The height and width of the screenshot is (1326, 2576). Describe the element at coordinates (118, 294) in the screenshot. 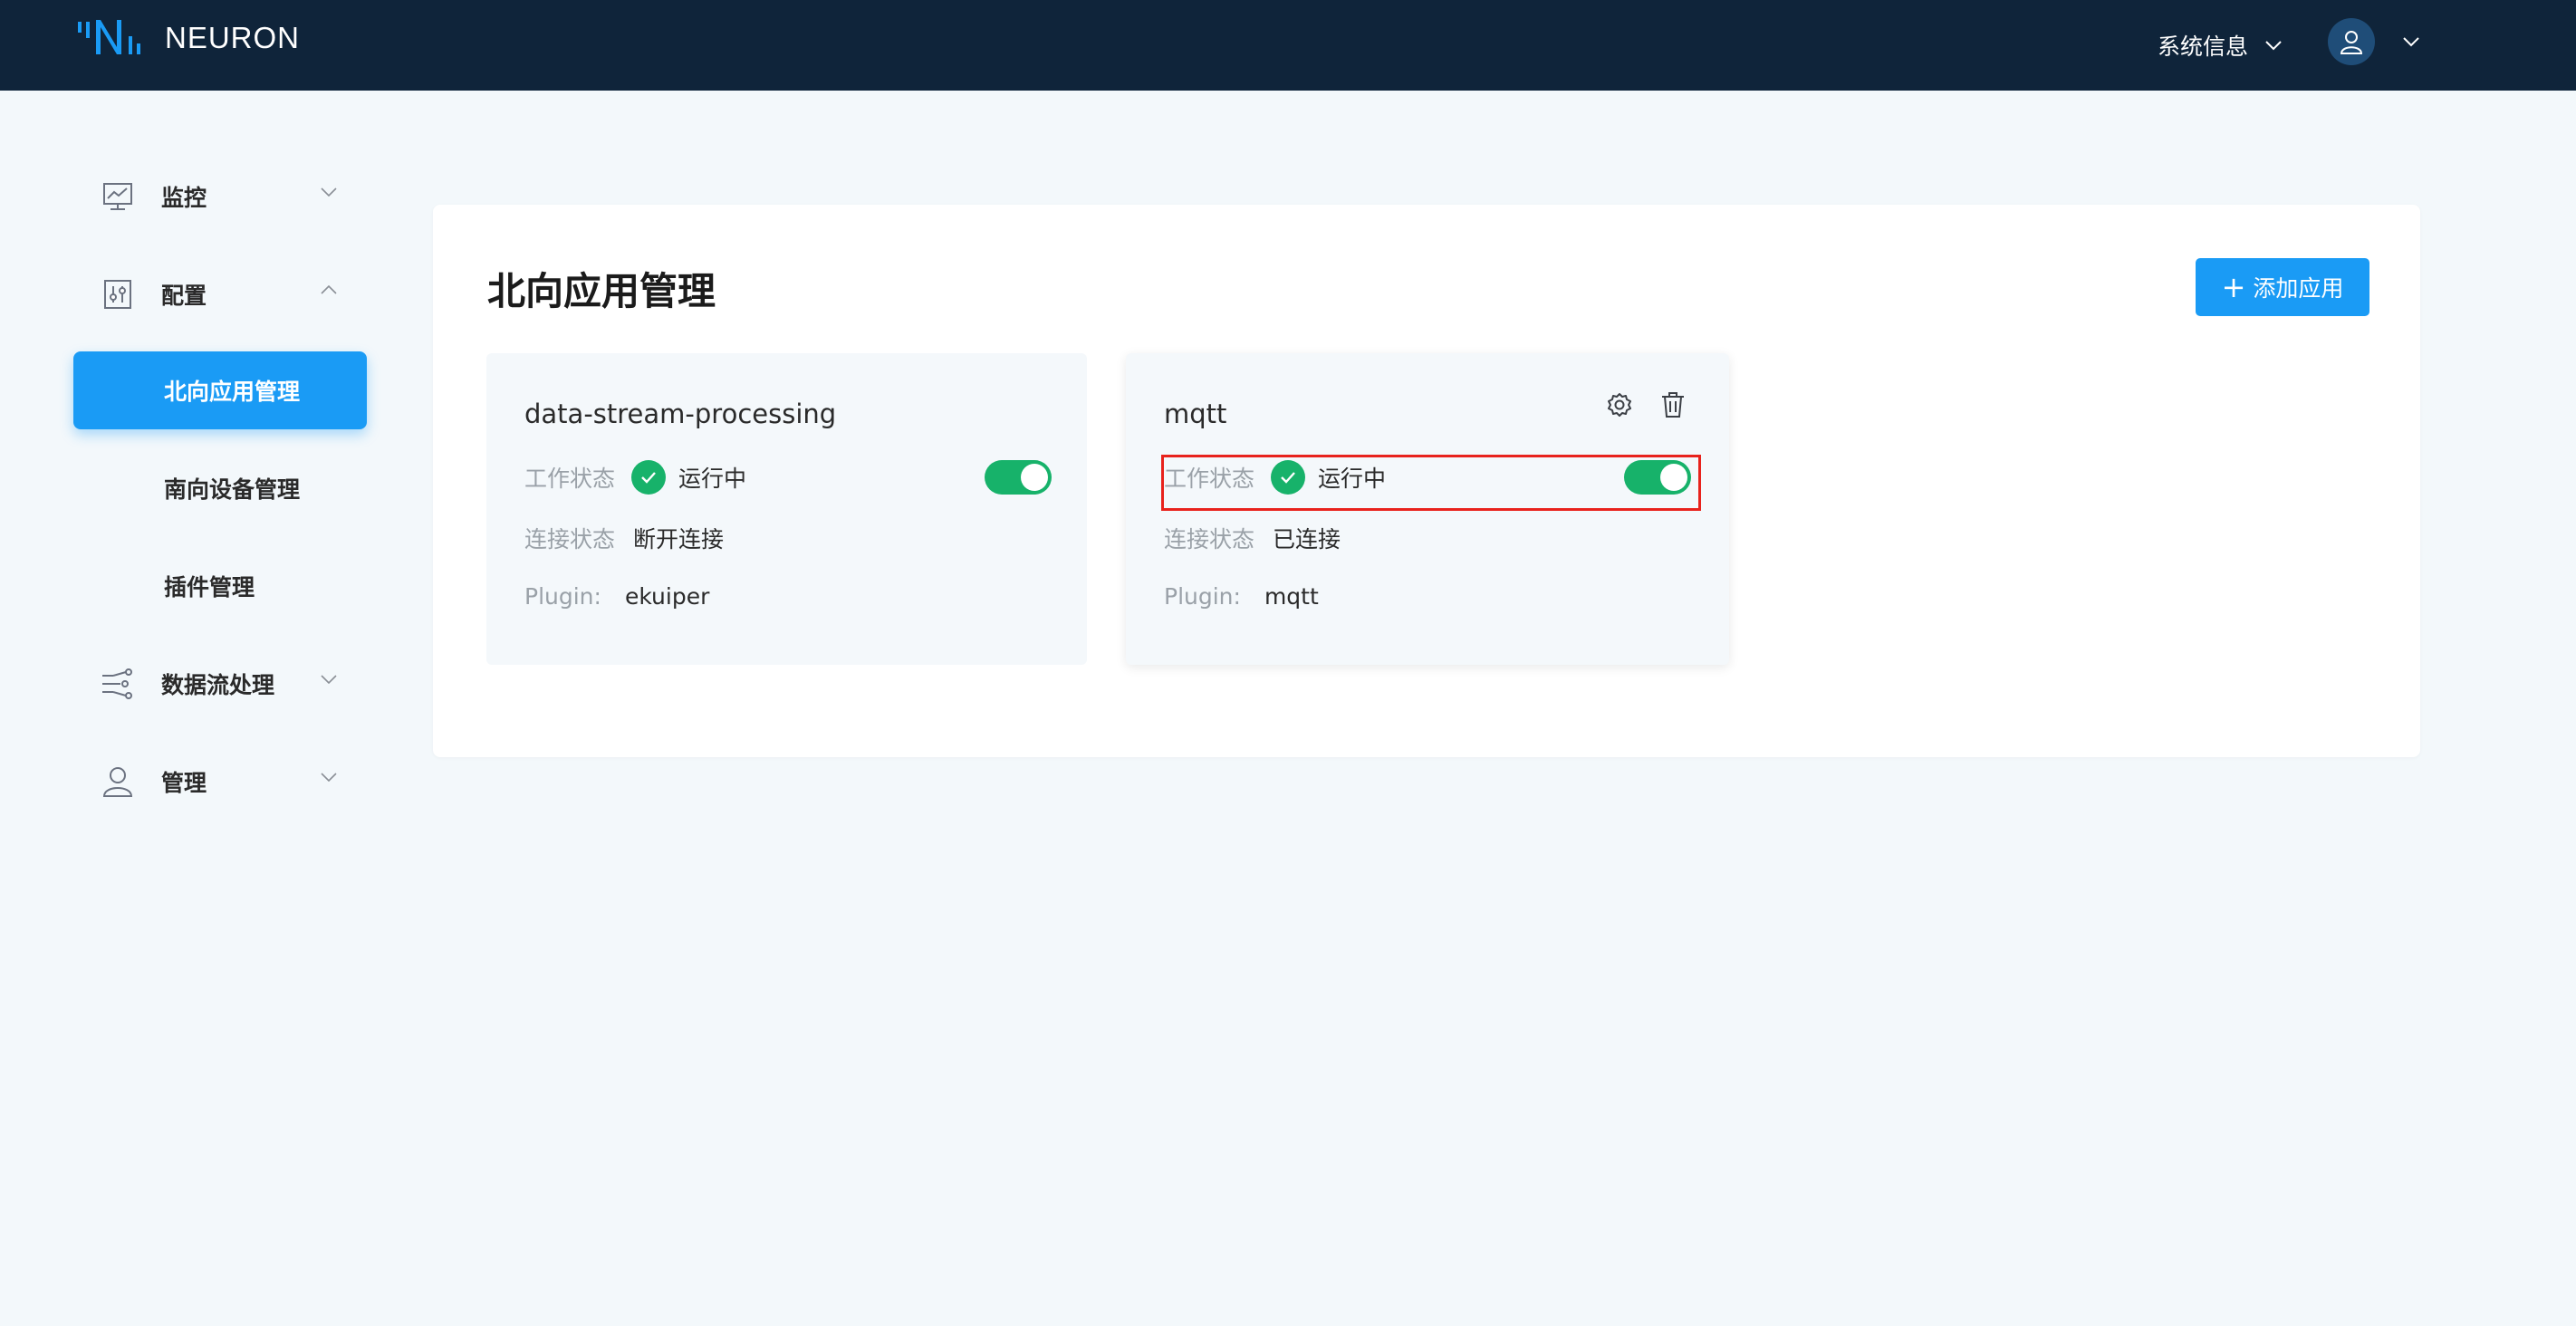

I see `config-sliders-icon` at that location.